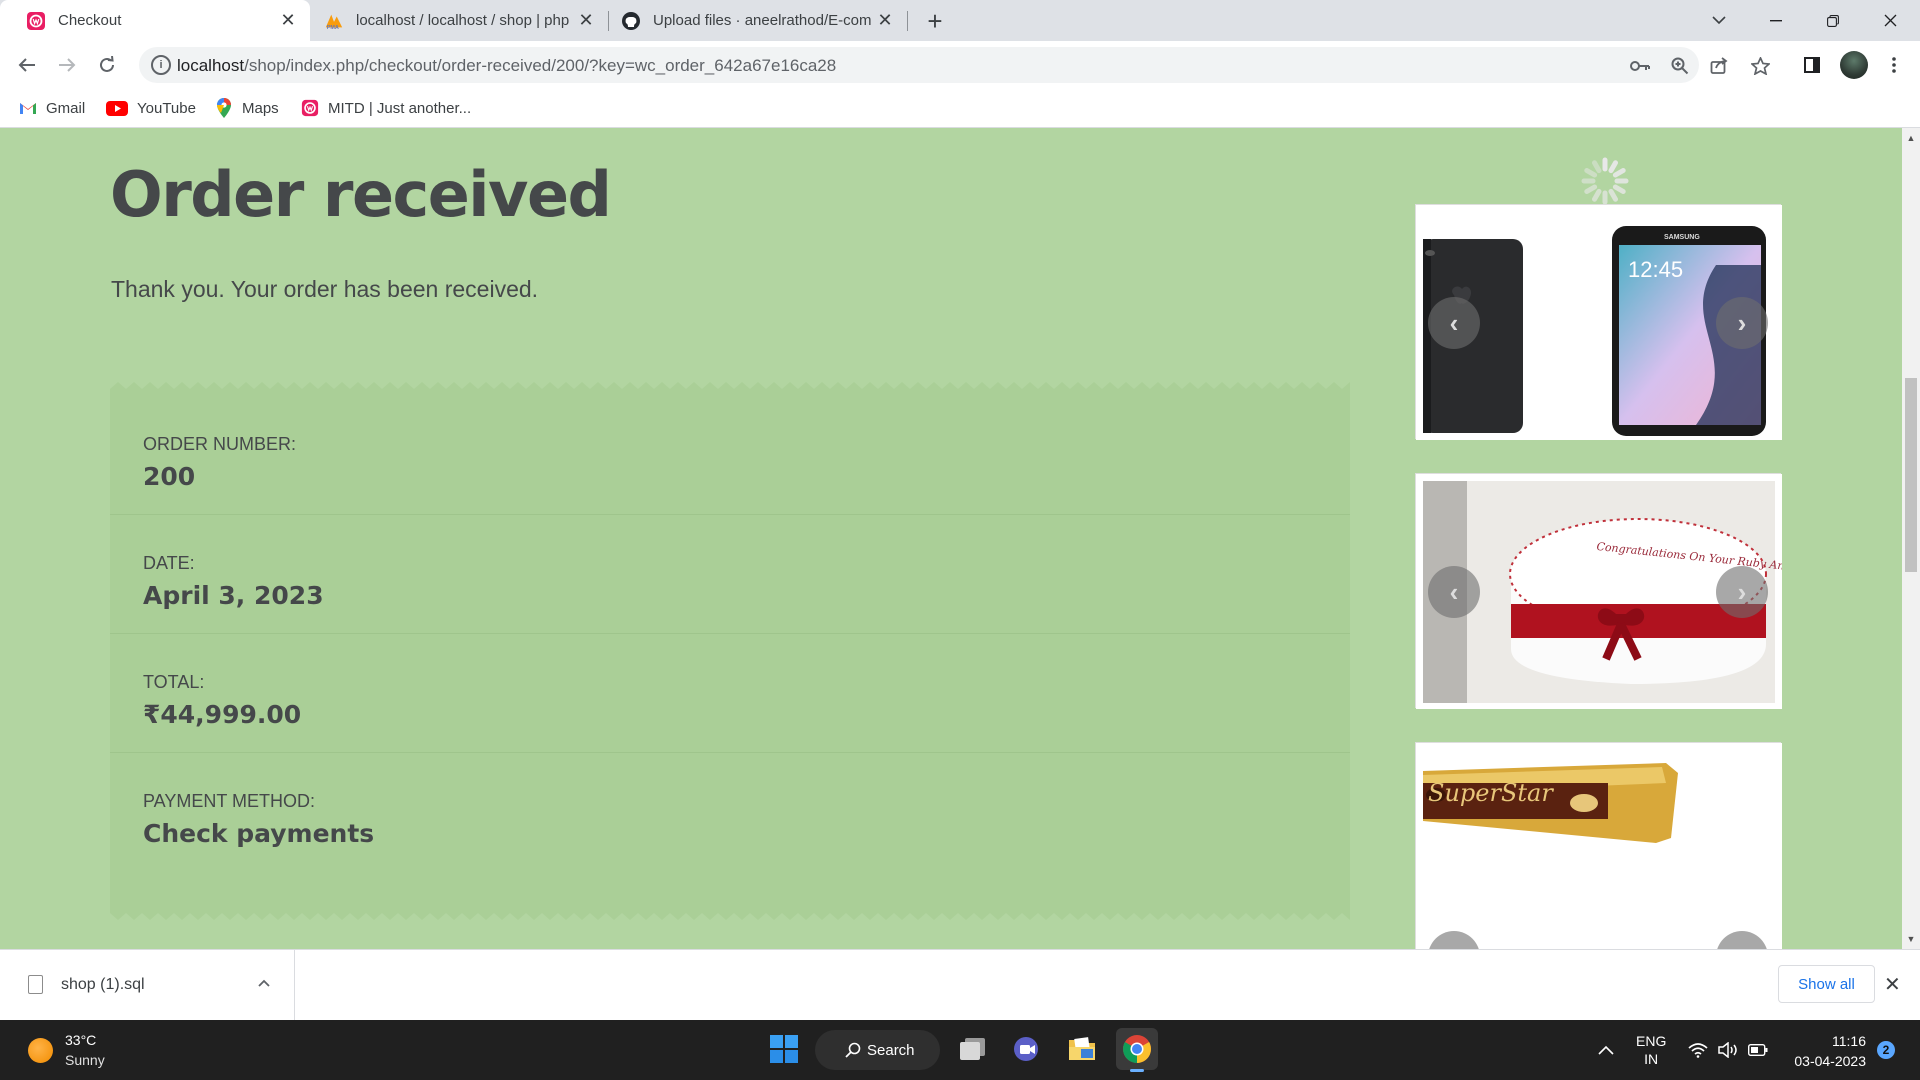 This screenshot has height=1080, width=1920. What do you see at coordinates (1682, 237) in the screenshot?
I see `phone-brand-text: SAMSUNG` at bounding box center [1682, 237].